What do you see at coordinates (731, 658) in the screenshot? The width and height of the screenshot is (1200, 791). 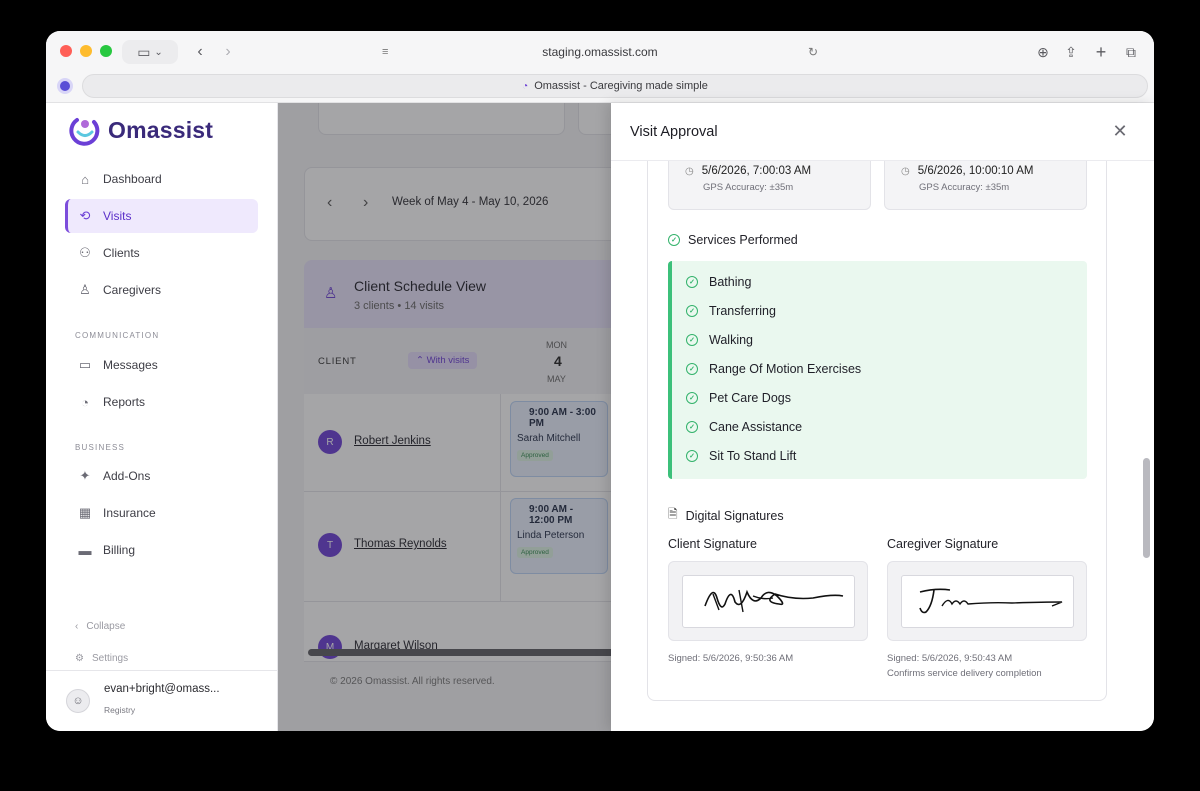 I see `client-signed-timestamp: Signed: 5/6/2026, 9:50:36 AM` at bounding box center [731, 658].